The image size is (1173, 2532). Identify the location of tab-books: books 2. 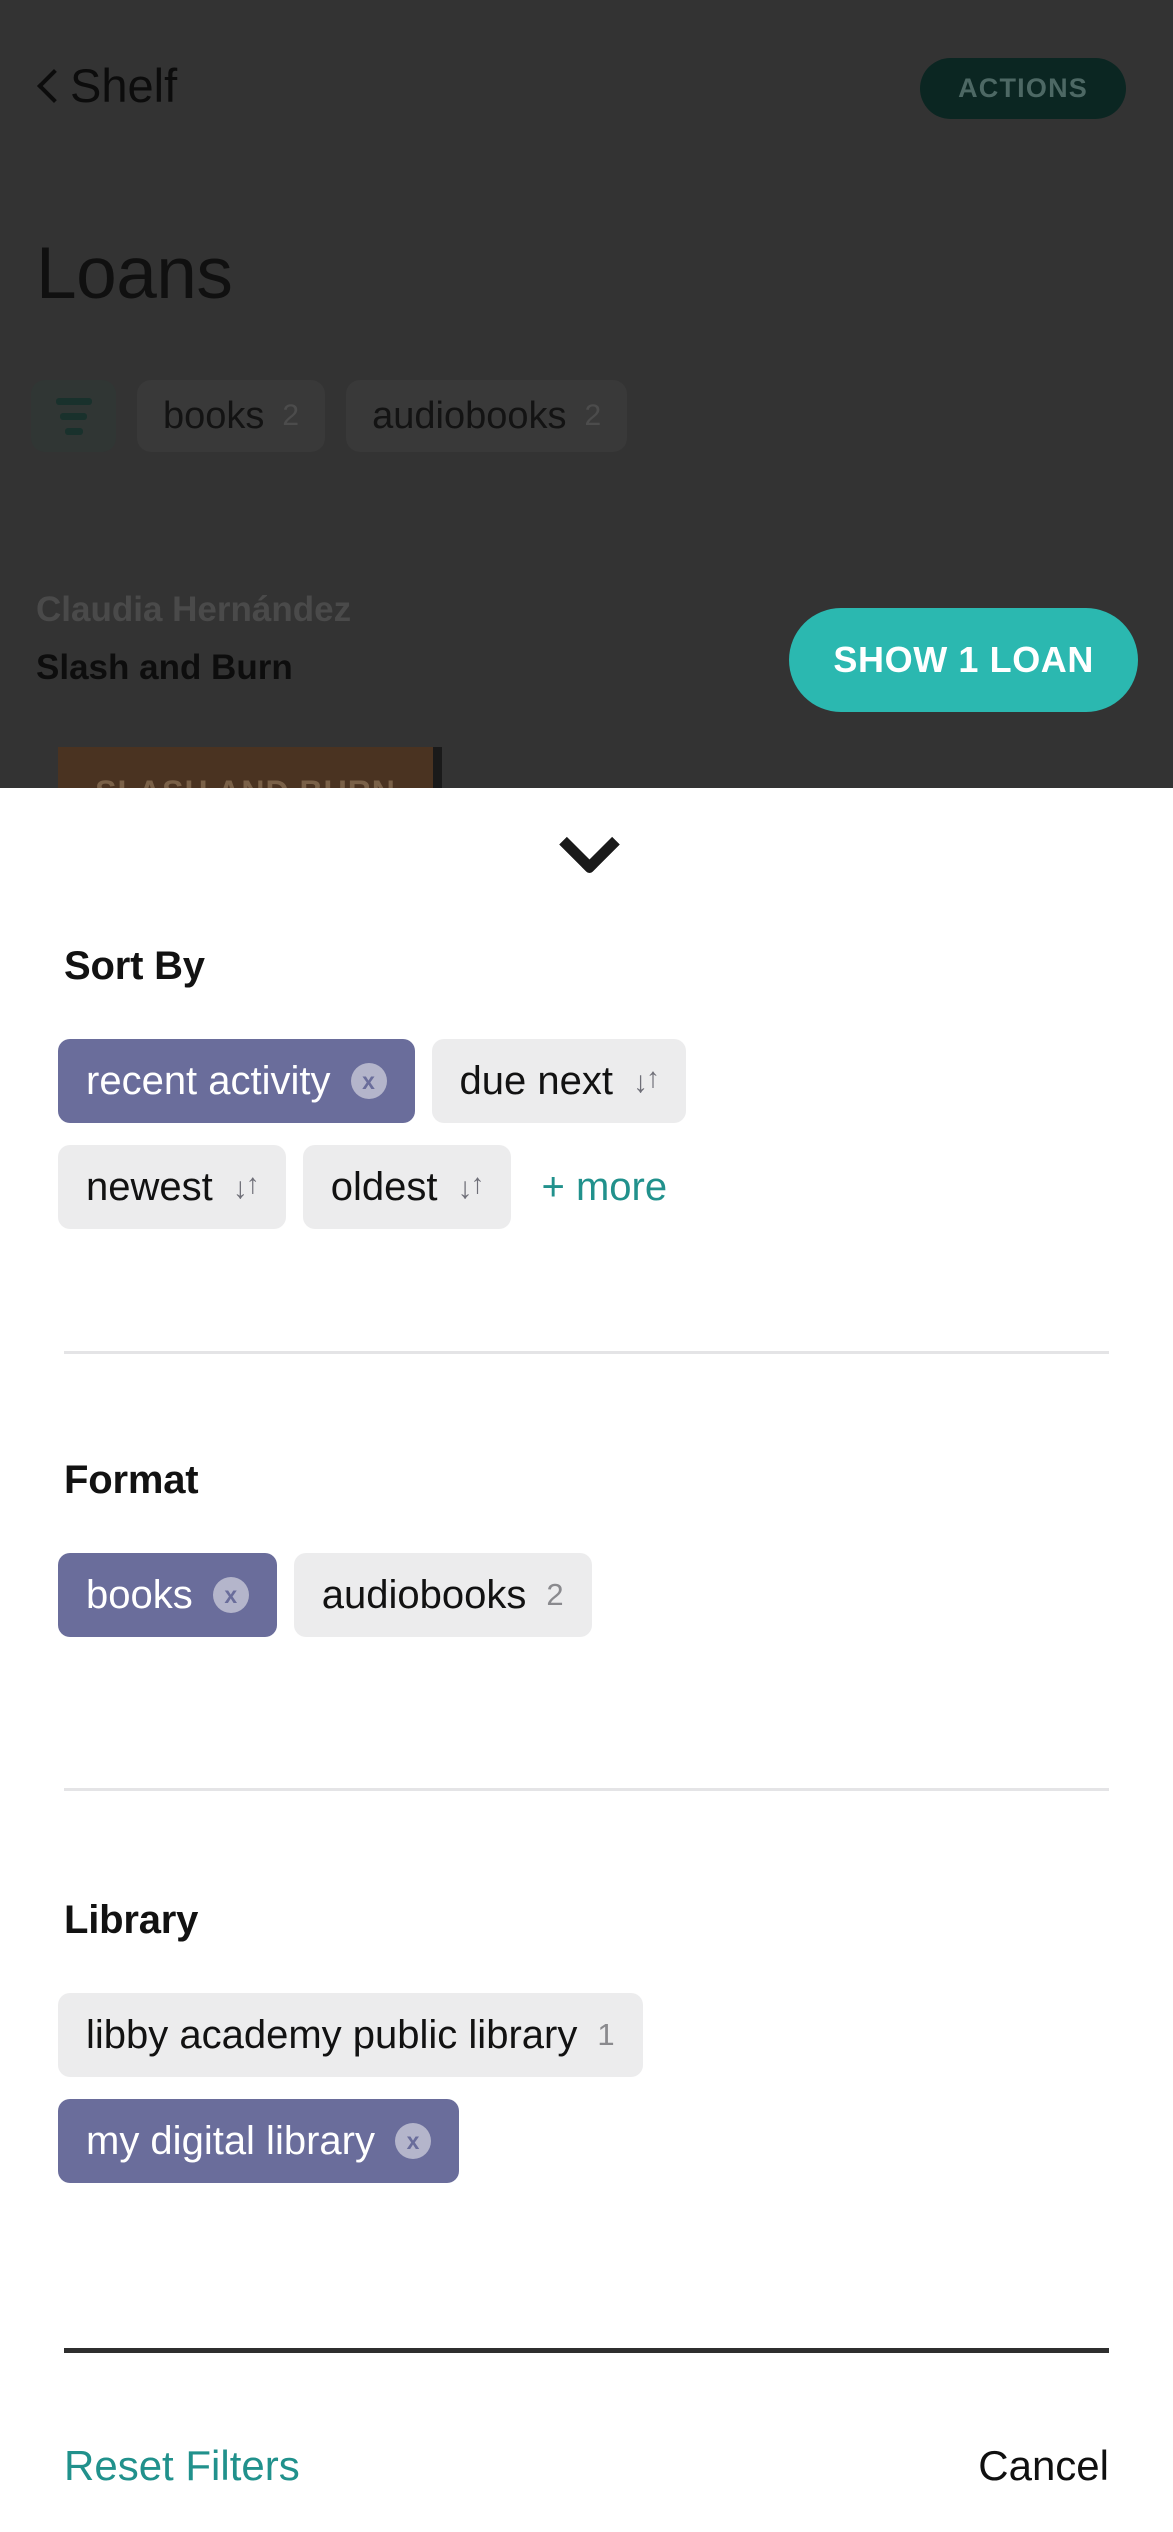
(231, 416).